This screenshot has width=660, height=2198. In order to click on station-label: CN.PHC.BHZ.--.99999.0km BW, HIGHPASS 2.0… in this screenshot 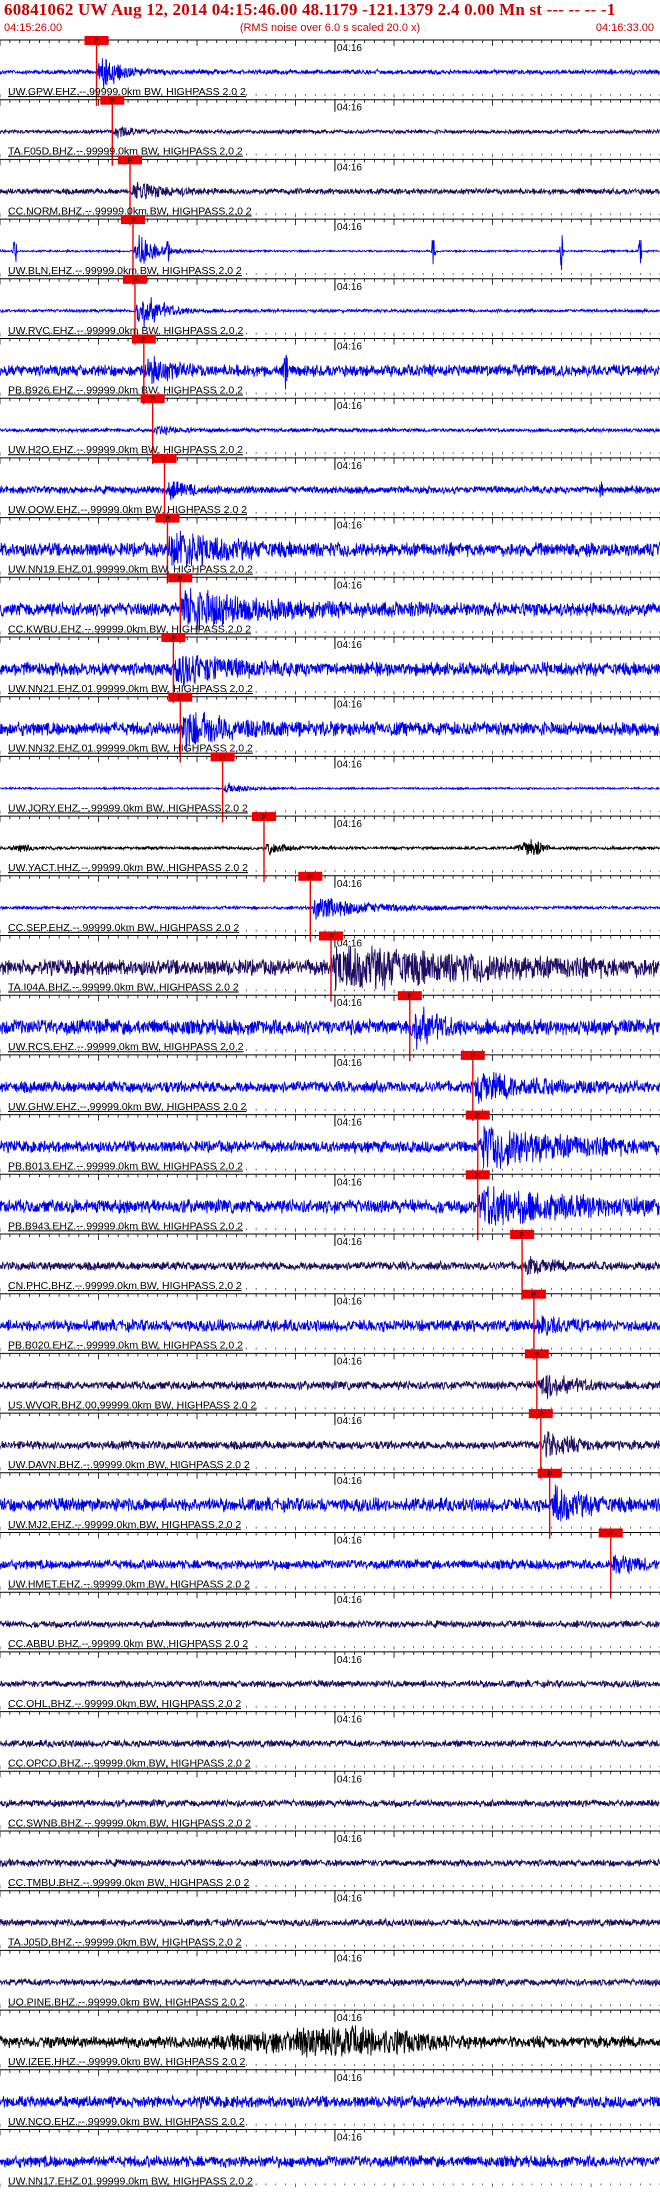, I will do `click(125, 1286)`.